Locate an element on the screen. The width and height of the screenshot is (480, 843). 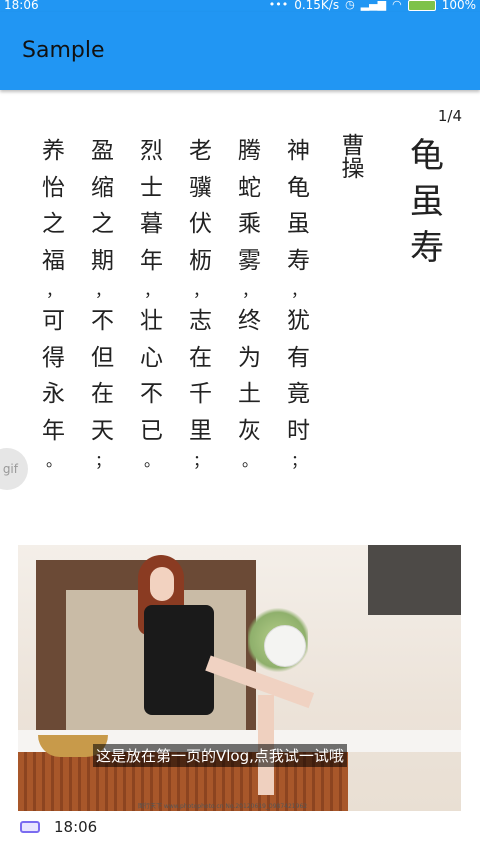
poem-column: 养怡之福 ， 可得永年。 is located at coordinates (66, 303).